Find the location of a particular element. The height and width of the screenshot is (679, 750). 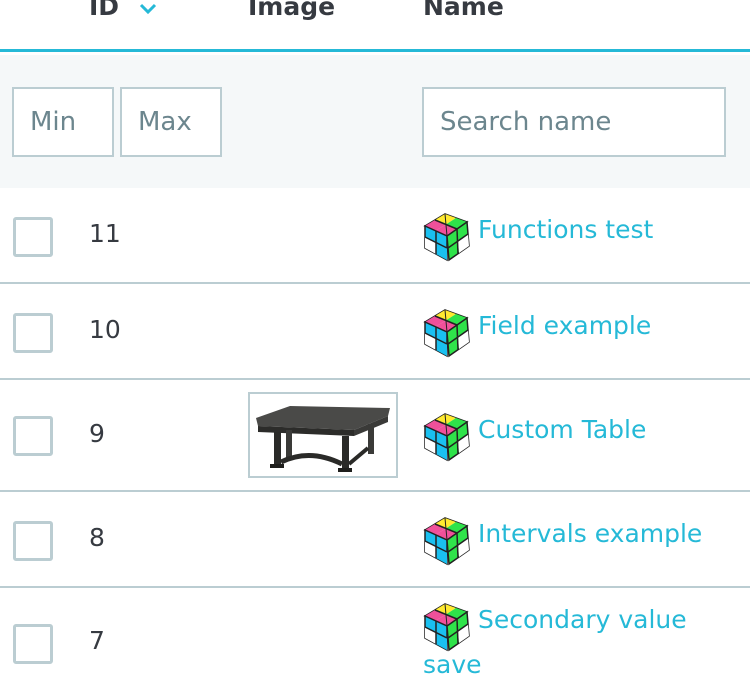

chevron-down-icon is located at coordinates (148, 9).